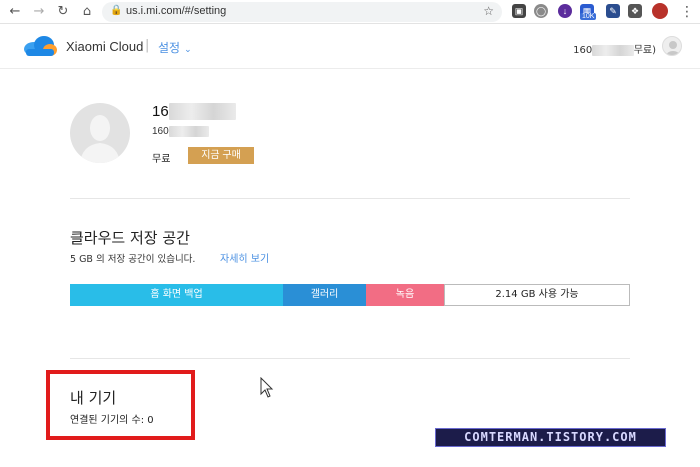 The image size is (700, 467). What do you see at coordinates (644, 50) in the screenshot?
I see `account-plan: 무료)` at bounding box center [644, 50].